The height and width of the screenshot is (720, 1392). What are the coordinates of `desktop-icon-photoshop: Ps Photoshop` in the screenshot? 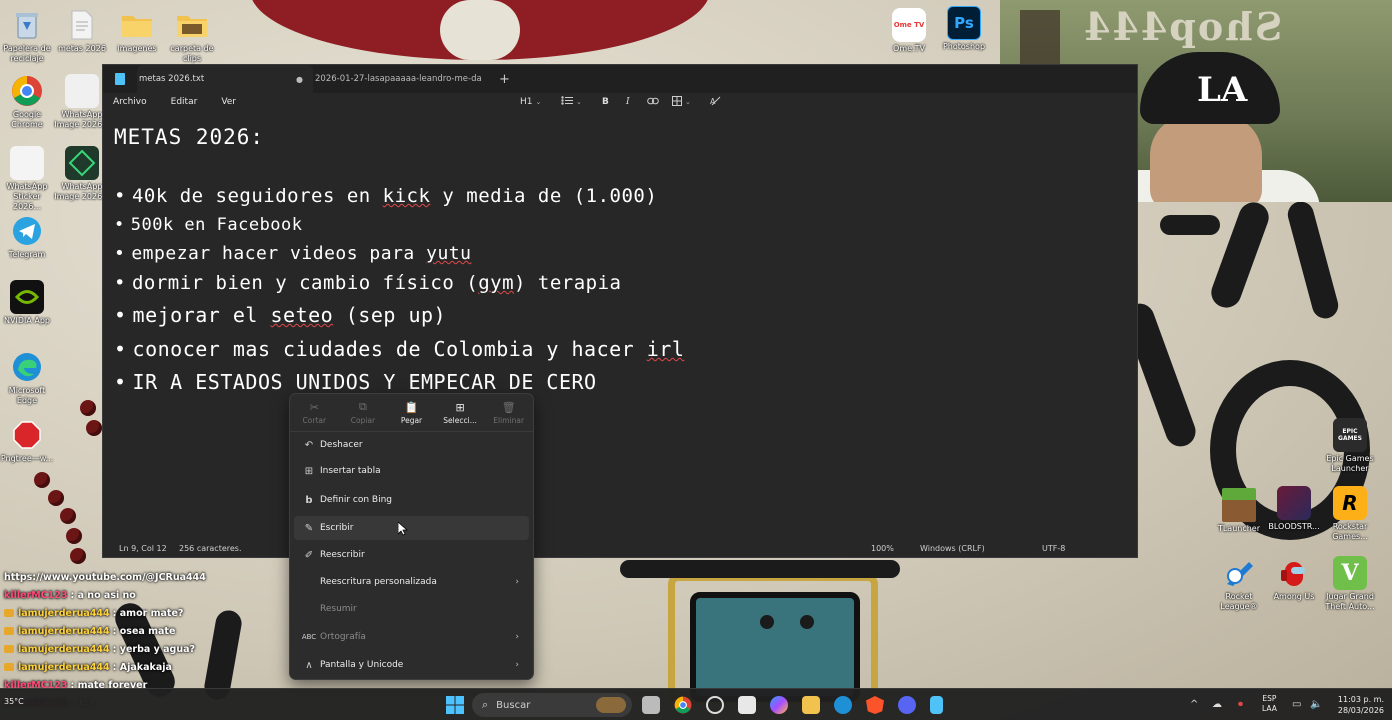 It's located at (964, 29).